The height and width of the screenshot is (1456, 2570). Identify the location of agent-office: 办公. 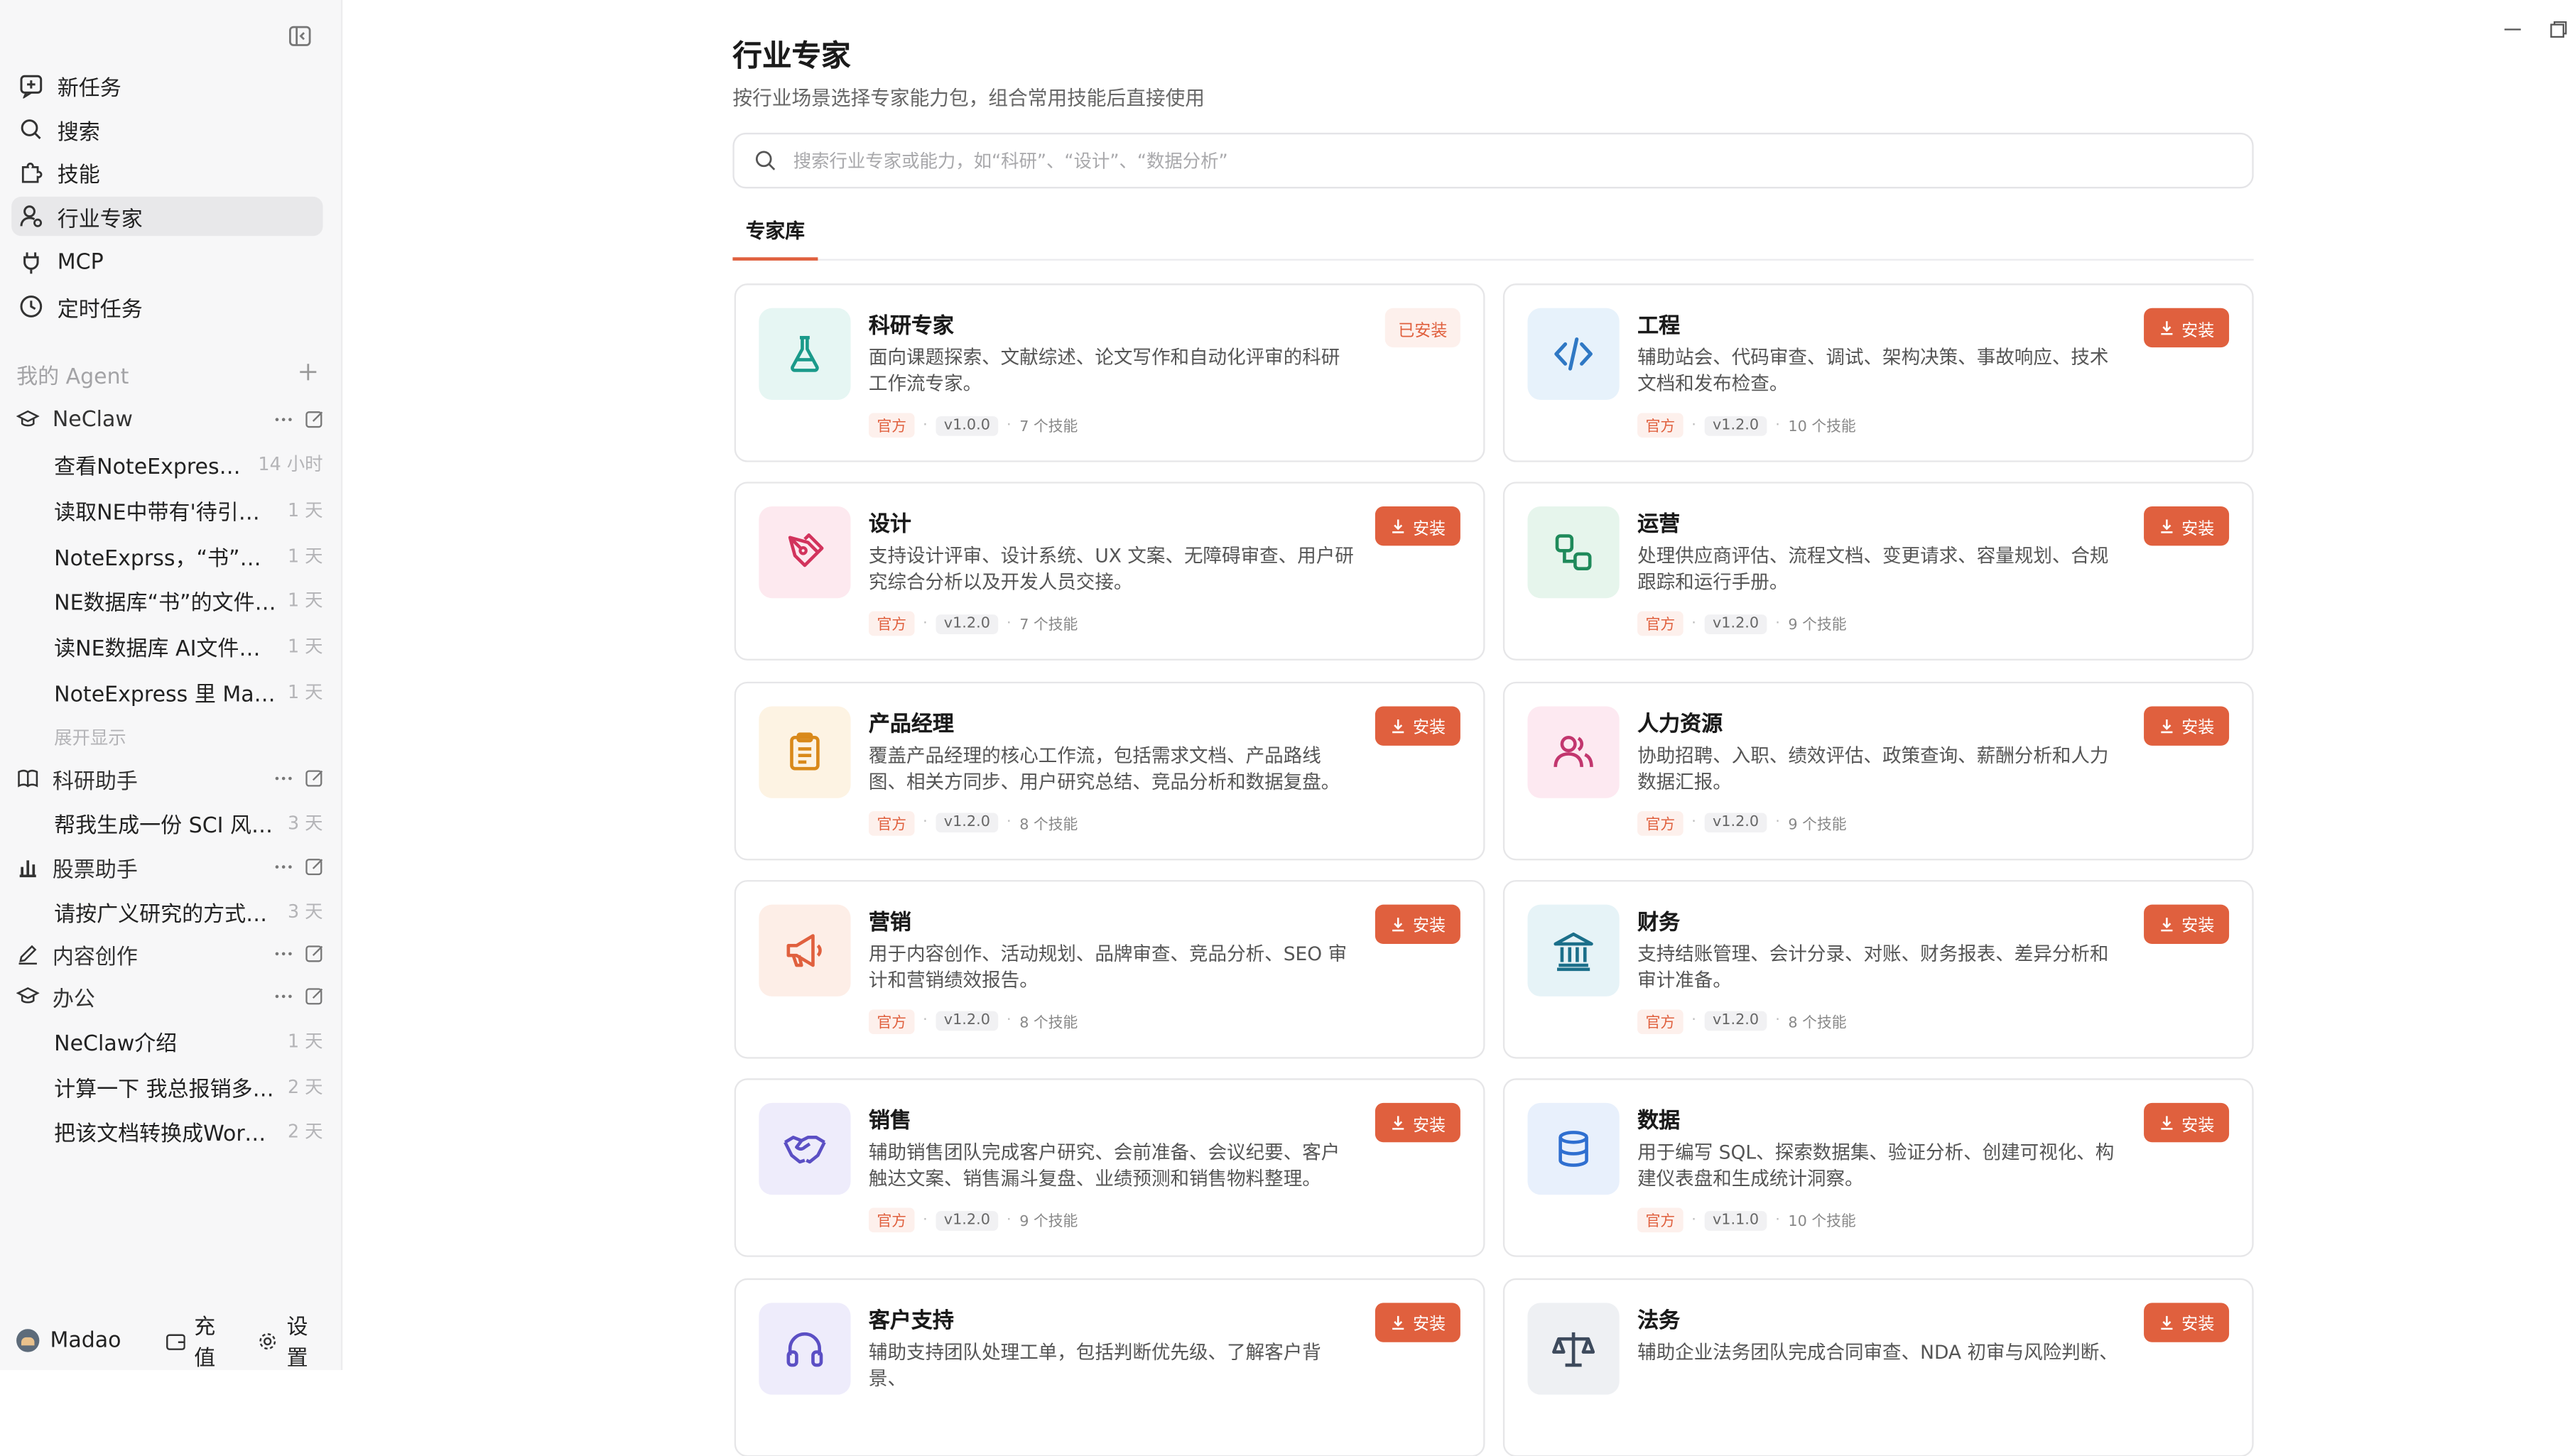
(171, 997).